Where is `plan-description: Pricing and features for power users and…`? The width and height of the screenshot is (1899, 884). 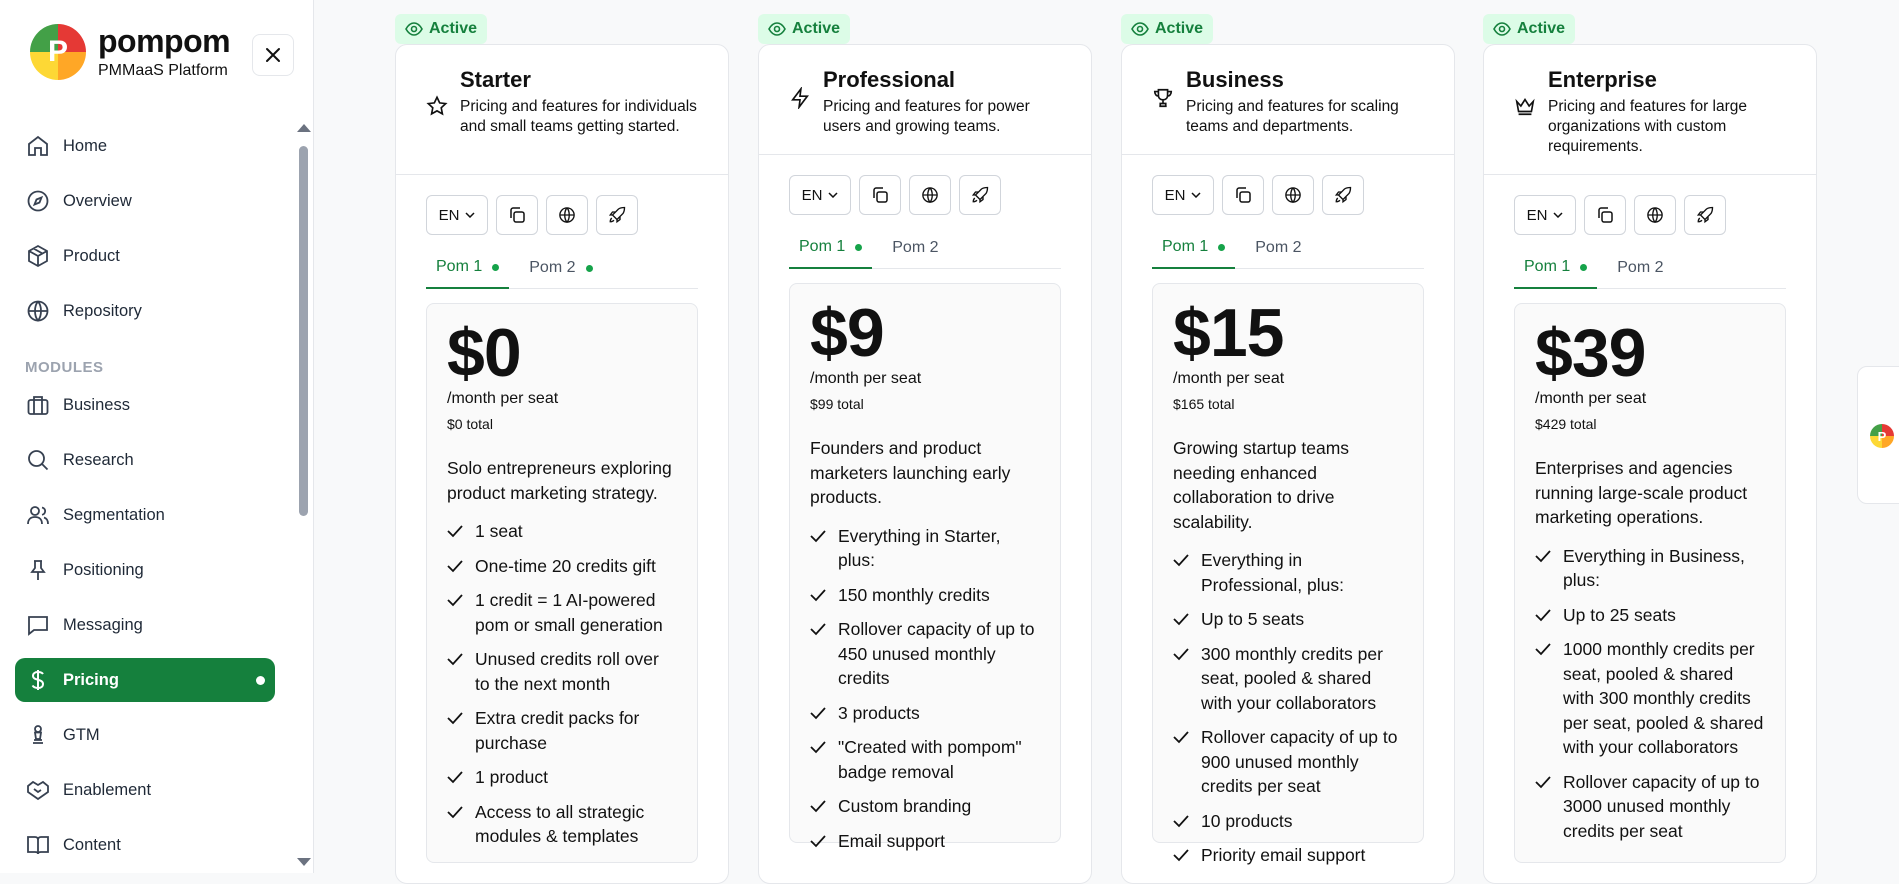 plan-description: Pricing and features for power users and… is located at coordinates (926, 116).